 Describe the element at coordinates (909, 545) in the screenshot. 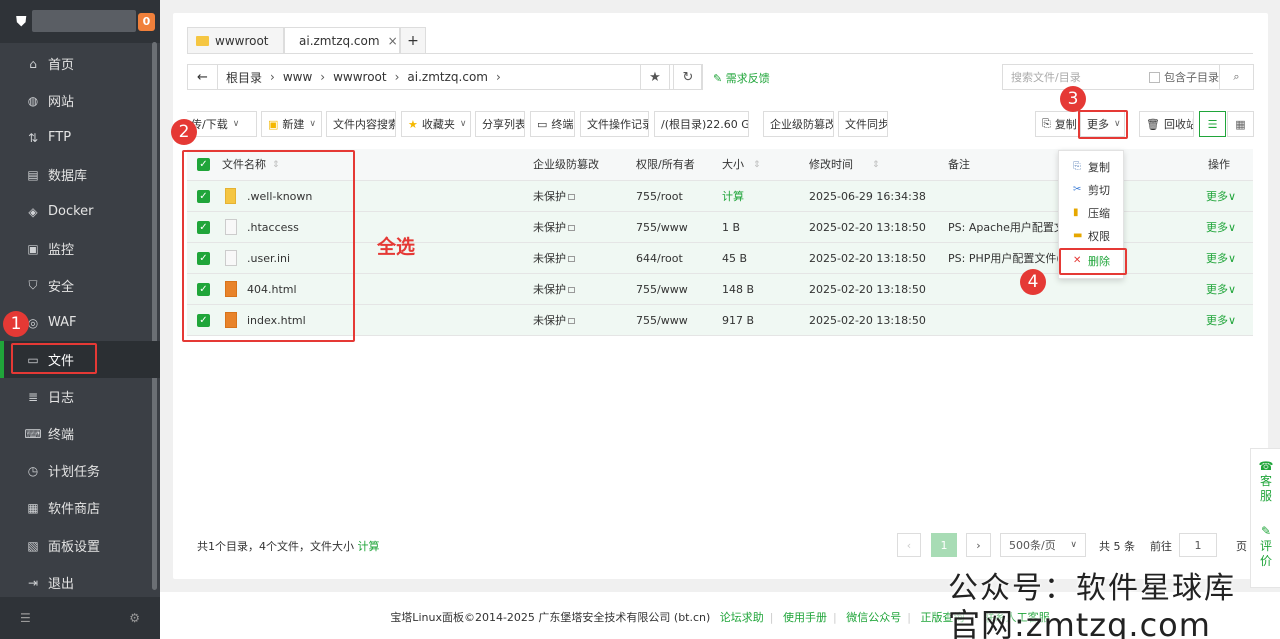

I see `prev-page-button: ‹` at that location.